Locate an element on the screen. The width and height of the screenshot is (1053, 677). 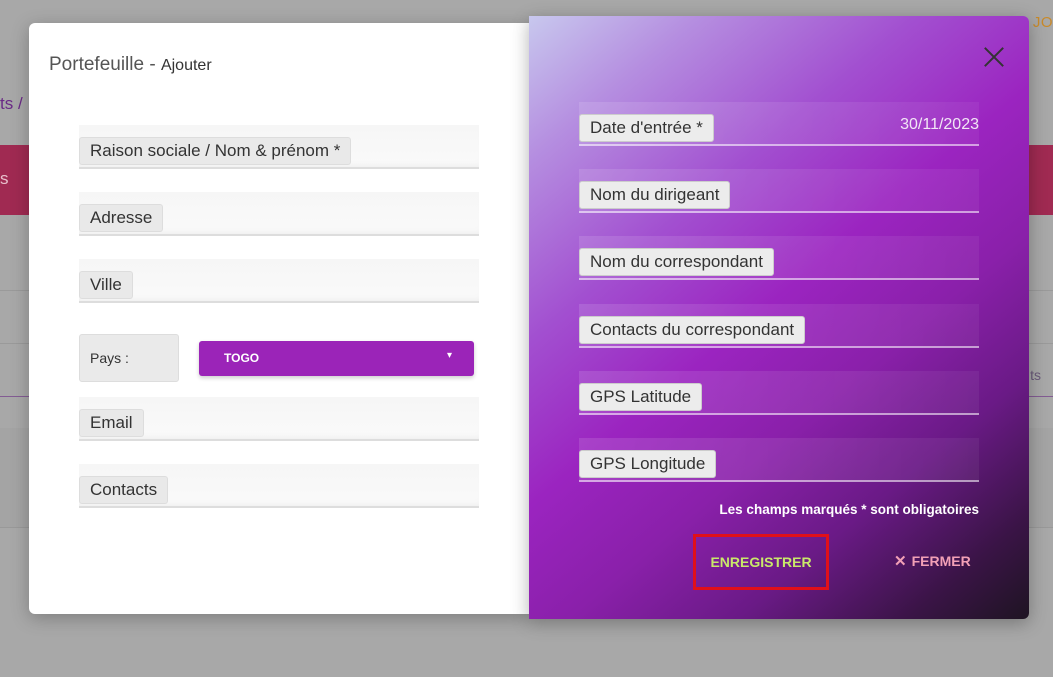
close-icon is located at coordinates (994, 57).